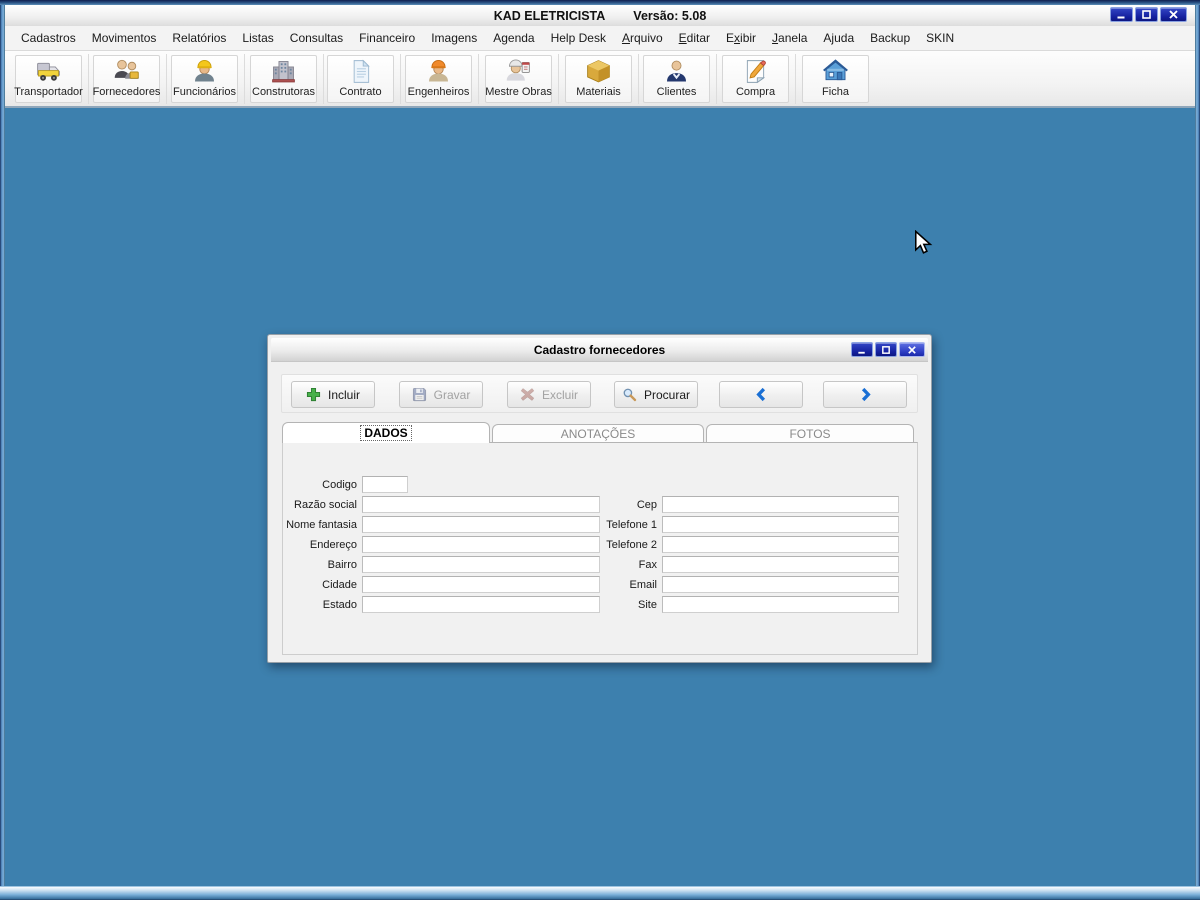 This screenshot has width=1200, height=900. Describe the element at coordinates (385, 484) in the screenshot. I see `field-input-codigo` at that location.